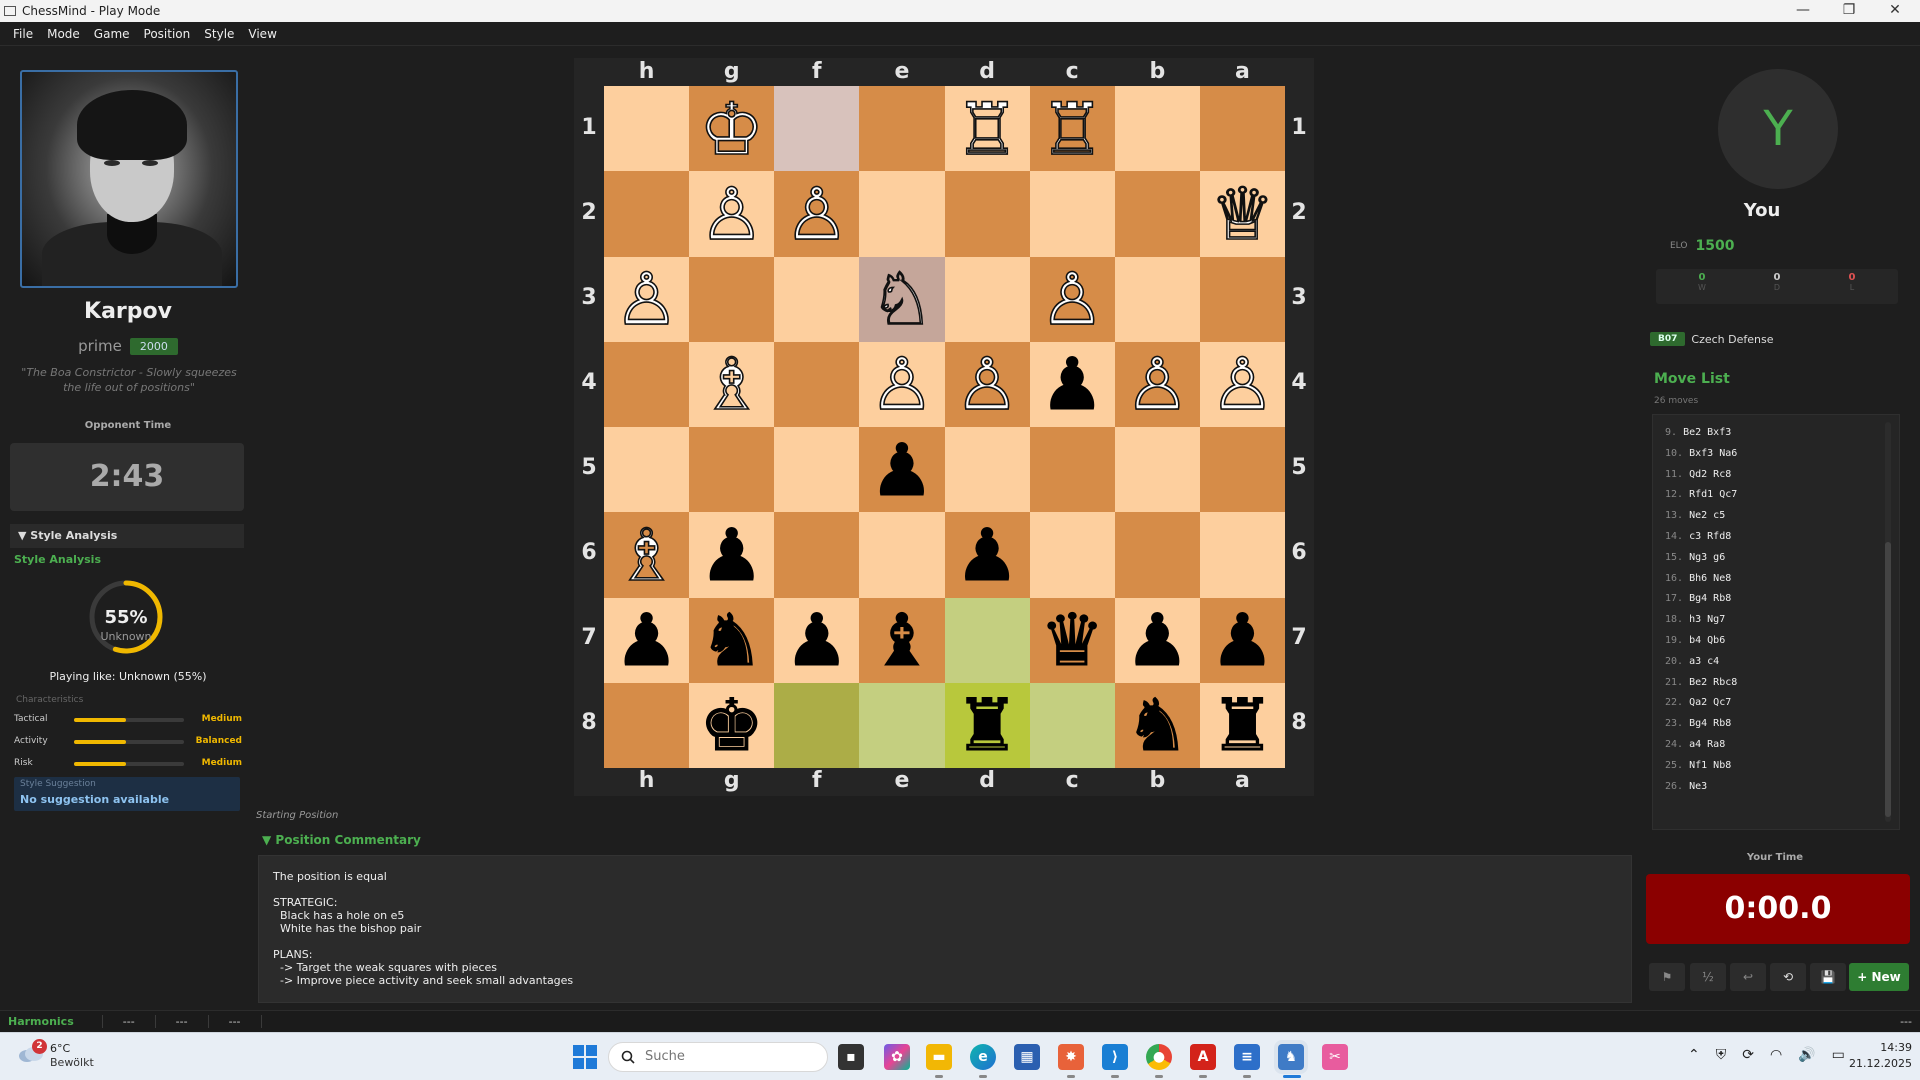  I want to click on volume-icon: 🔊, so click(1806, 1055).